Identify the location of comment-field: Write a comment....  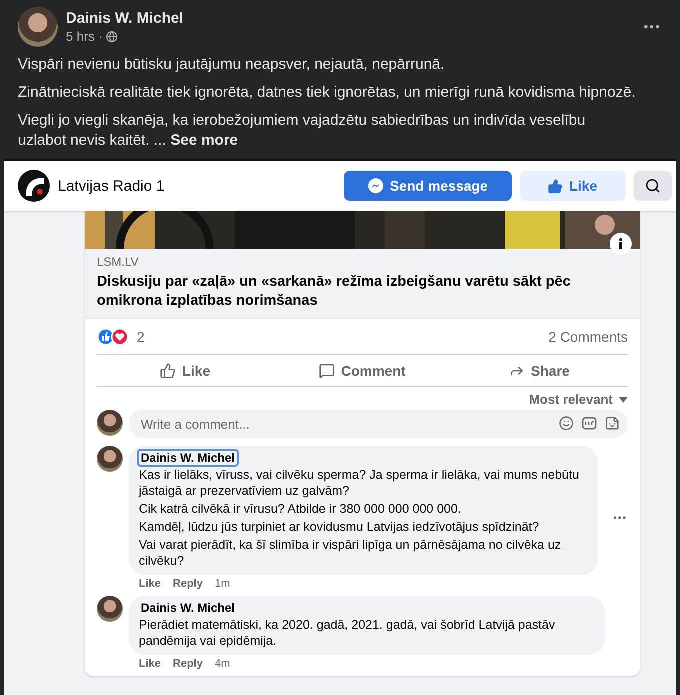
(378, 424).